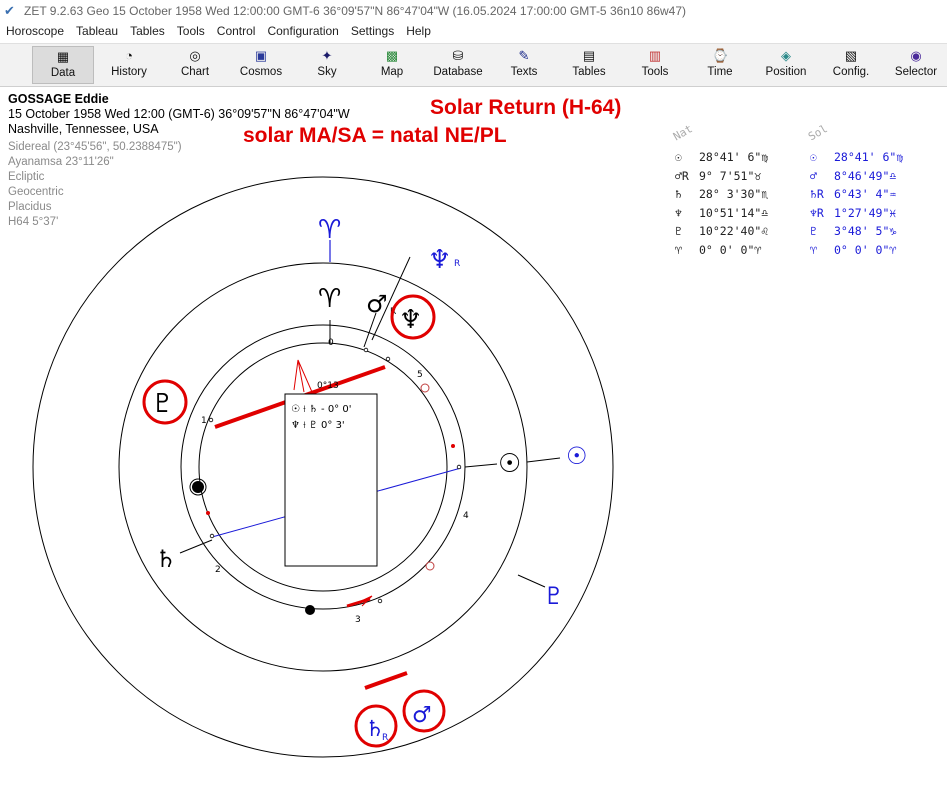 The width and height of the screenshot is (947, 800). Describe the element at coordinates (198, 487) in the screenshot. I see `natal-moon-dot` at that location.